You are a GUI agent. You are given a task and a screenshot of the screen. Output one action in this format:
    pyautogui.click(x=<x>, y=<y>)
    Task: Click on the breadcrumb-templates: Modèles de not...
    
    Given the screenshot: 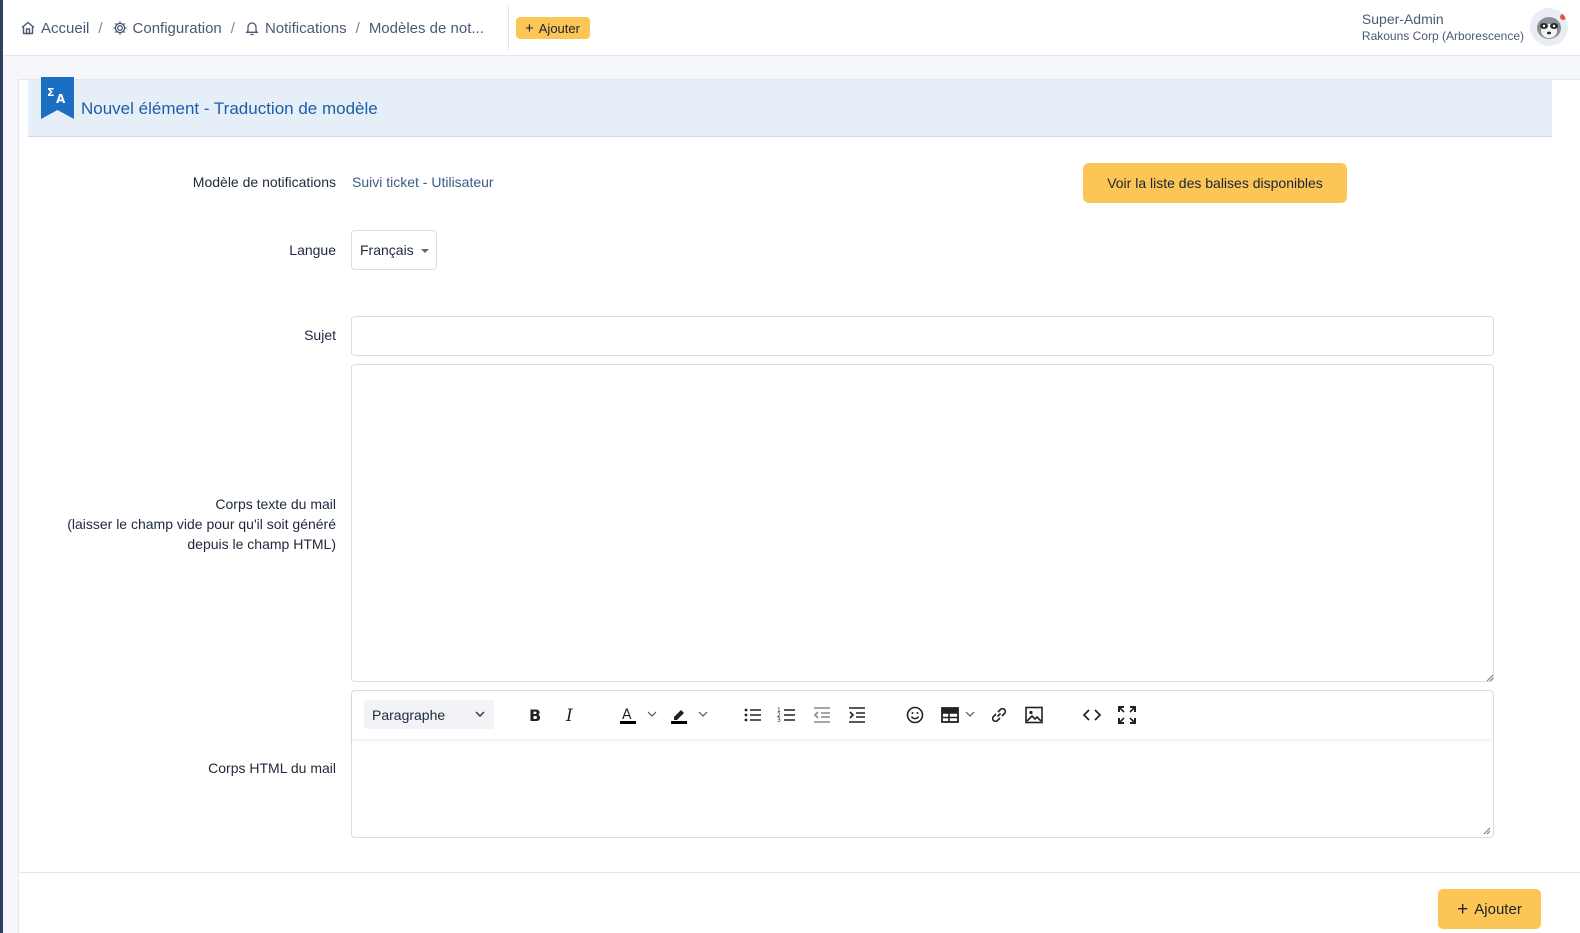 What is the action you would take?
    pyautogui.click(x=426, y=28)
    